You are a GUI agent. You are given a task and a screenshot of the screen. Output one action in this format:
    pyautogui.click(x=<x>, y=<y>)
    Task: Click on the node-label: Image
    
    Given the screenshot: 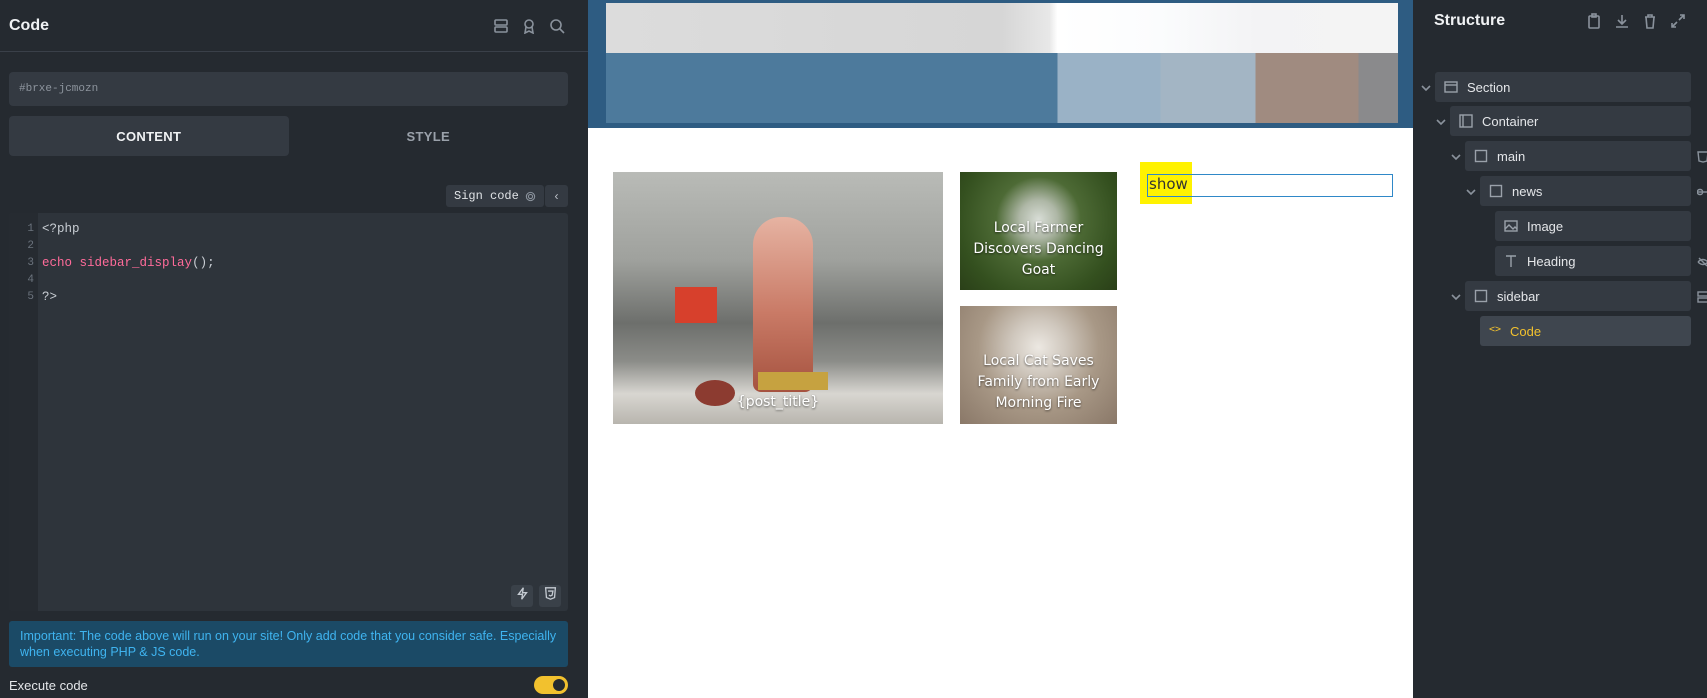 What is the action you would take?
    pyautogui.click(x=1545, y=226)
    